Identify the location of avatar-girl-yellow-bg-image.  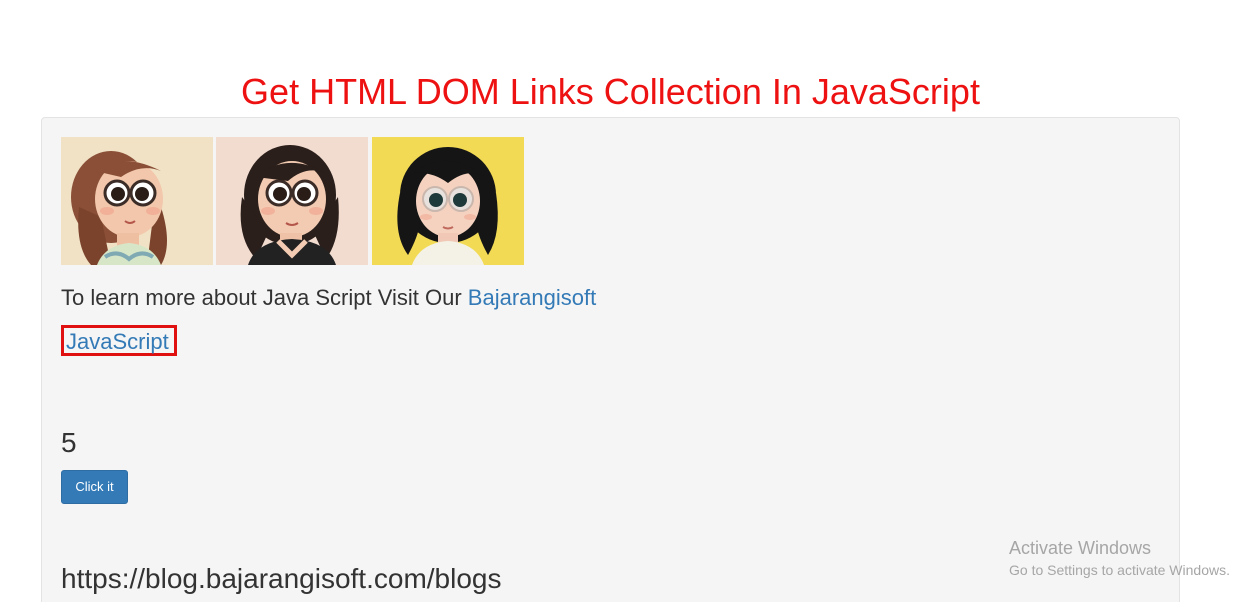
(448, 201).